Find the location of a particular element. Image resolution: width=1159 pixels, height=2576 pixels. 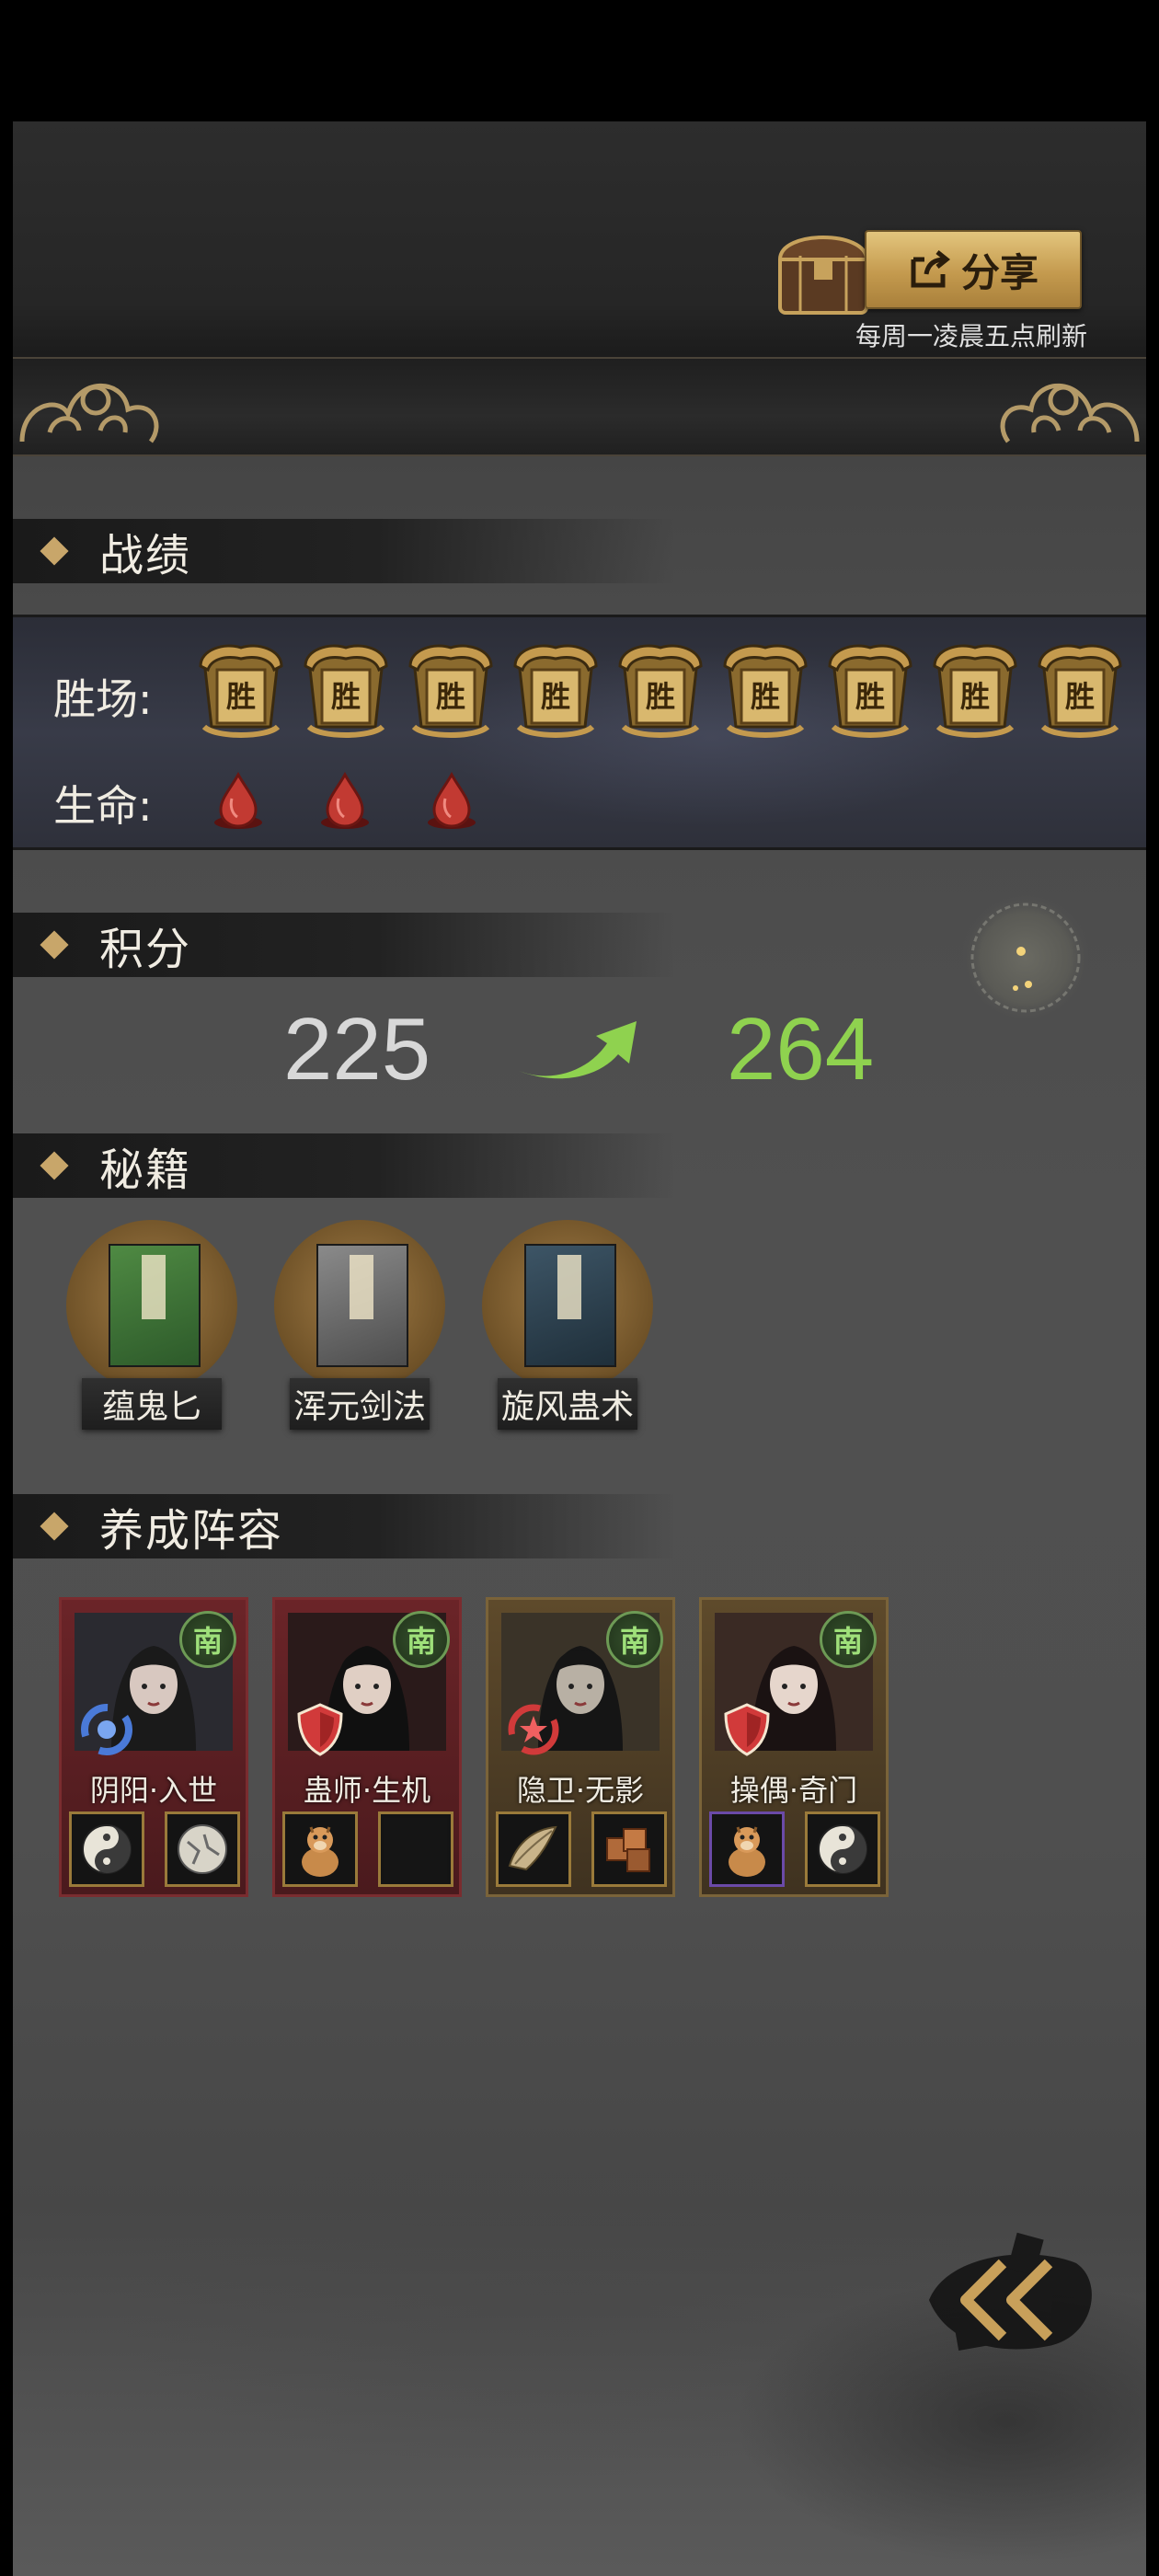

book-item: 浑元剑法 is located at coordinates (359, 1325).